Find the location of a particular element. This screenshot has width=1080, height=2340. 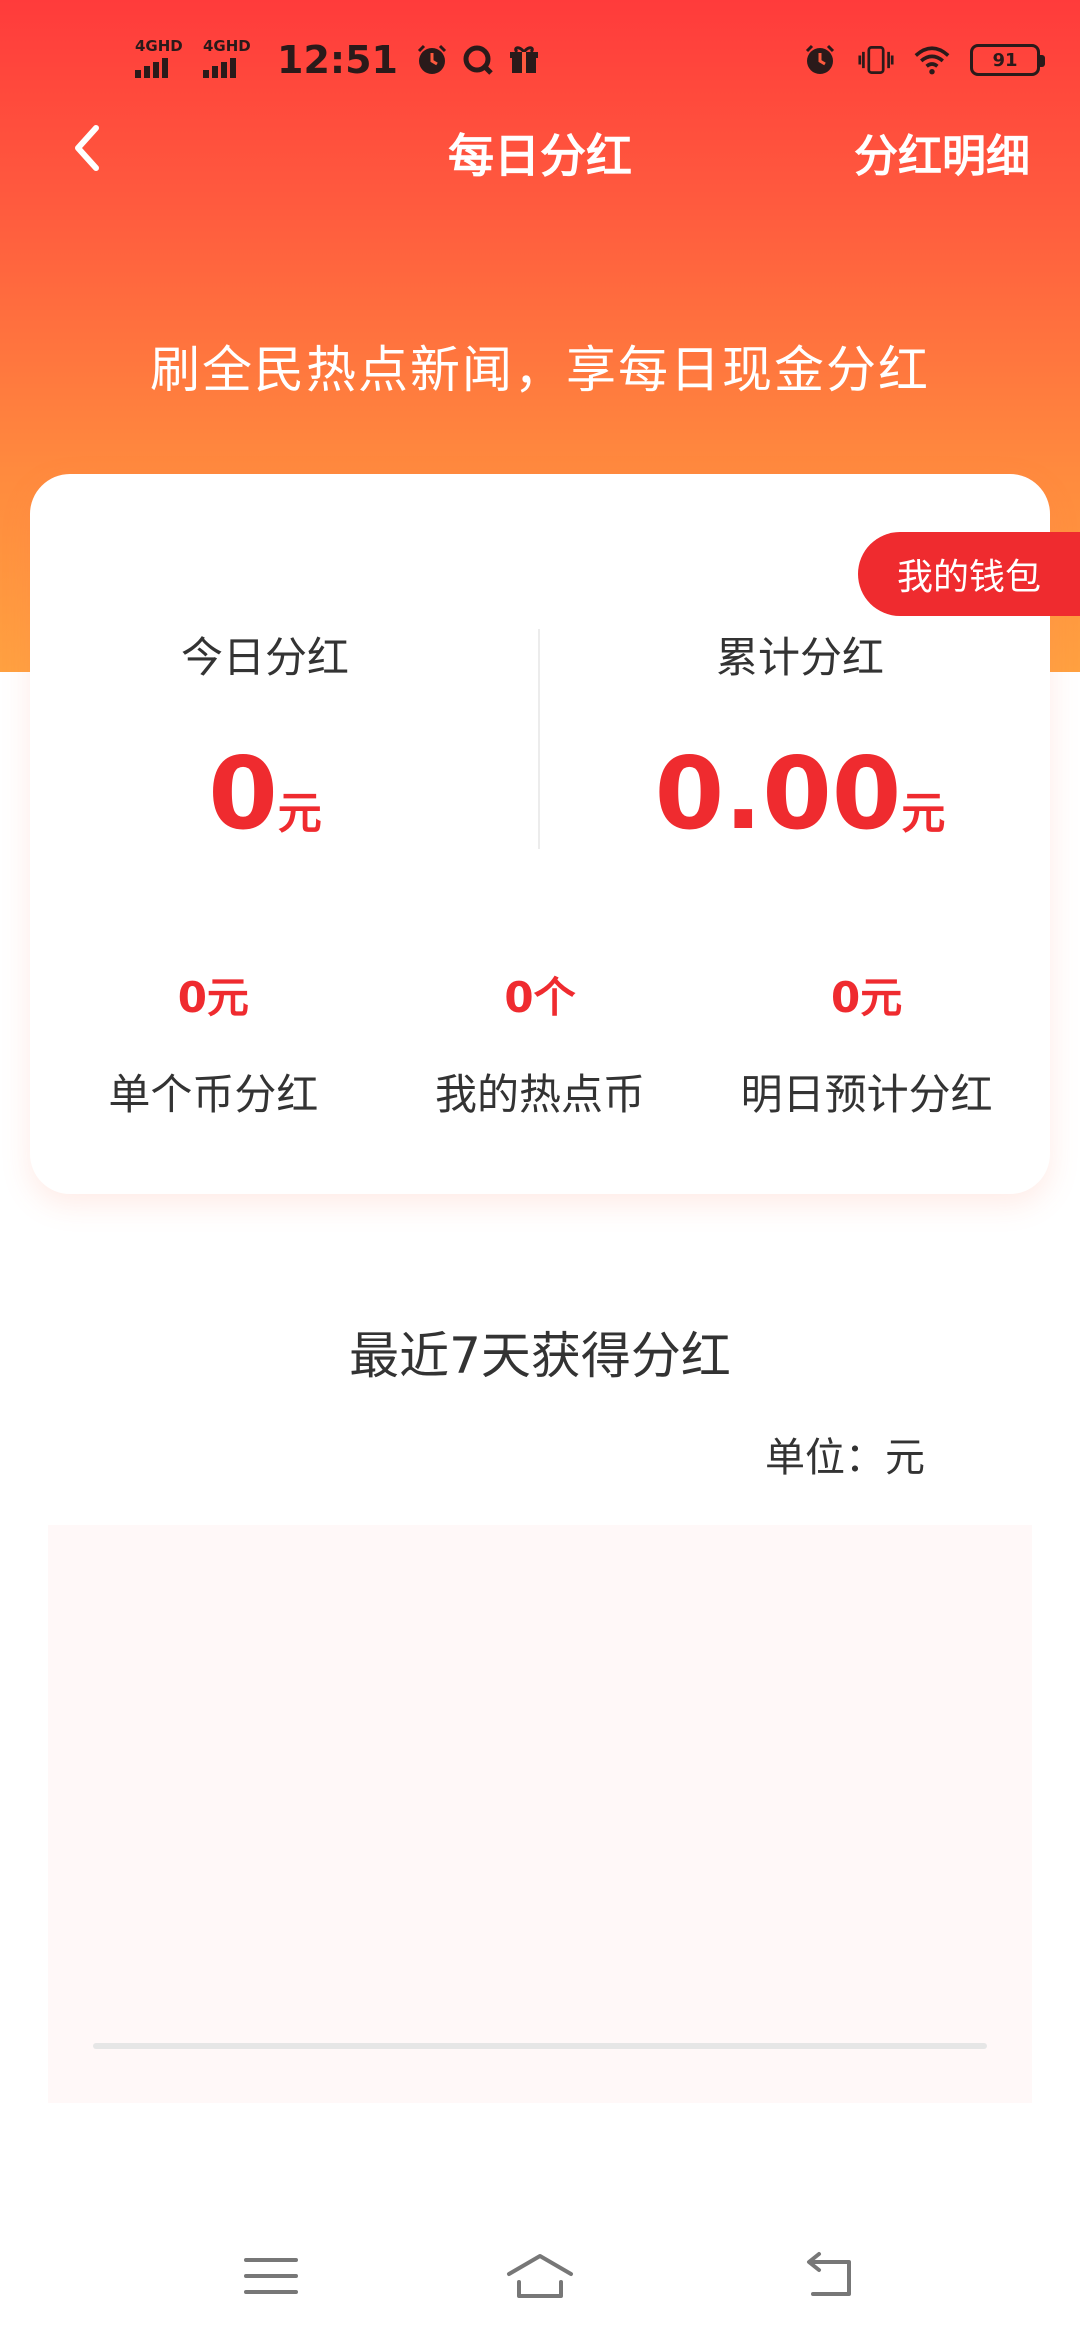

total-dividend: 累计分红 0.00元 is located at coordinates (800, 738).